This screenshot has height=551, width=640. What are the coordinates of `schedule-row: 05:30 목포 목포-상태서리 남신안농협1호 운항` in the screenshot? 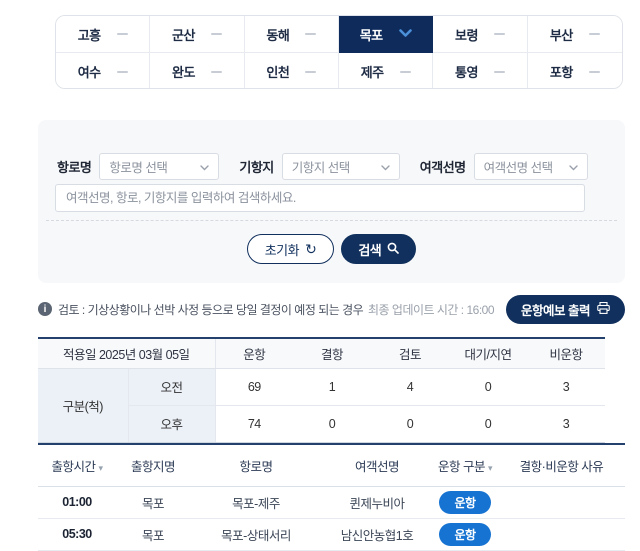 It's located at (331, 534).